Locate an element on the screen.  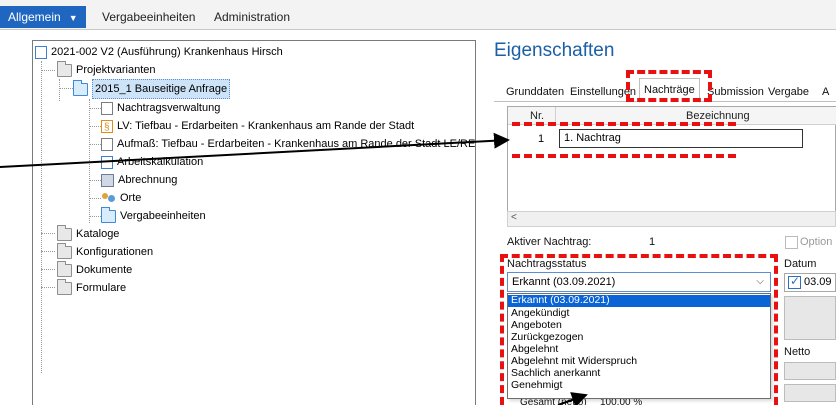
tree-item-bauseitige-anfrage: 2015_1 Bauseitige Anfrage is located at coordinates (152, 89).